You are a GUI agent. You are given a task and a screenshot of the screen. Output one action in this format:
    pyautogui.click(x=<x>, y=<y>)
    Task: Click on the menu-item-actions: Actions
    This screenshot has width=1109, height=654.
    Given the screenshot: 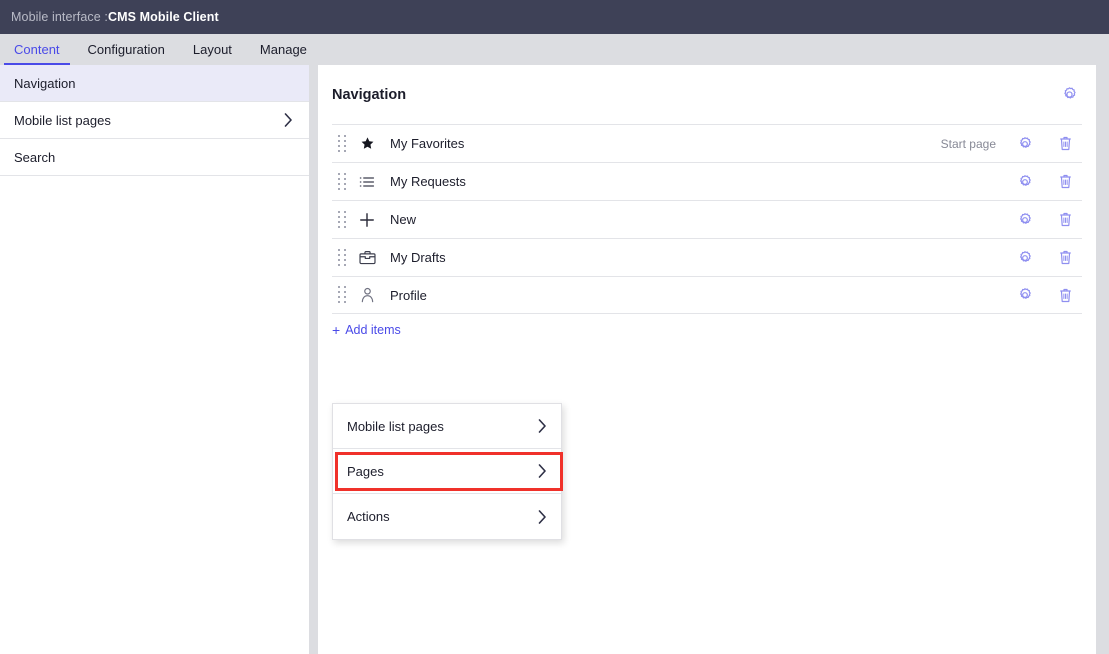 What is the action you would take?
    pyautogui.click(x=447, y=516)
    